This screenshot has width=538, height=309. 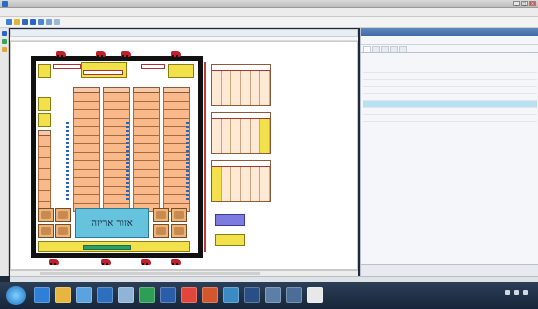 I want to click on maximize-button: □, so click(x=524, y=3).